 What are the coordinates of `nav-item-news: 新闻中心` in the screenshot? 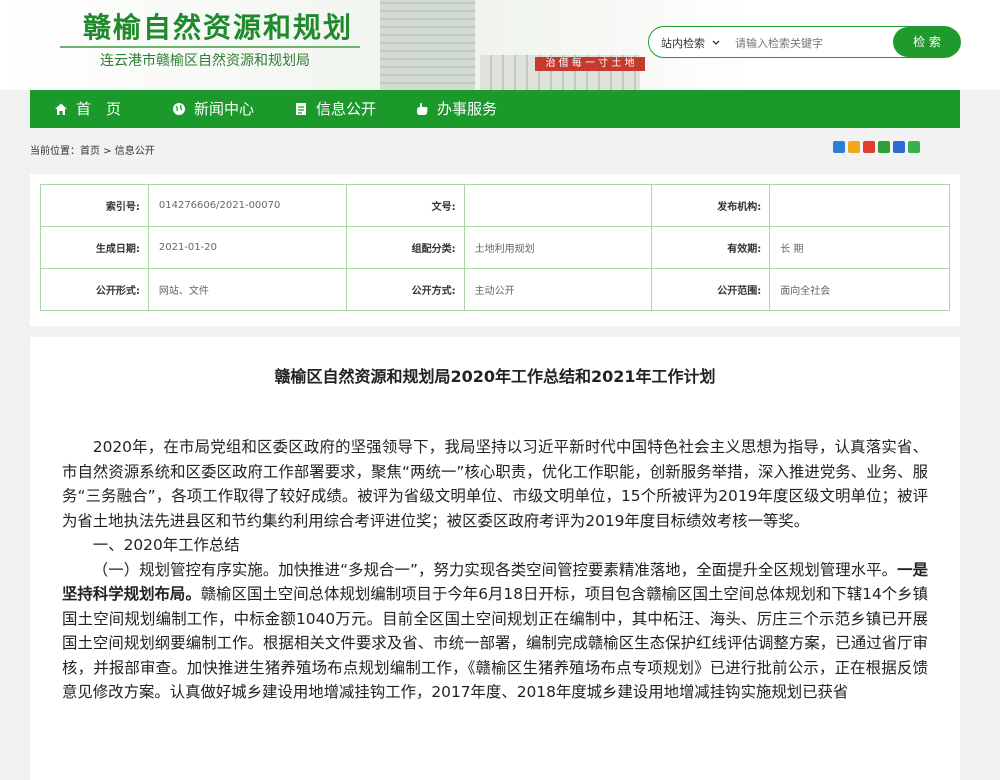 It's located at (213, 109).